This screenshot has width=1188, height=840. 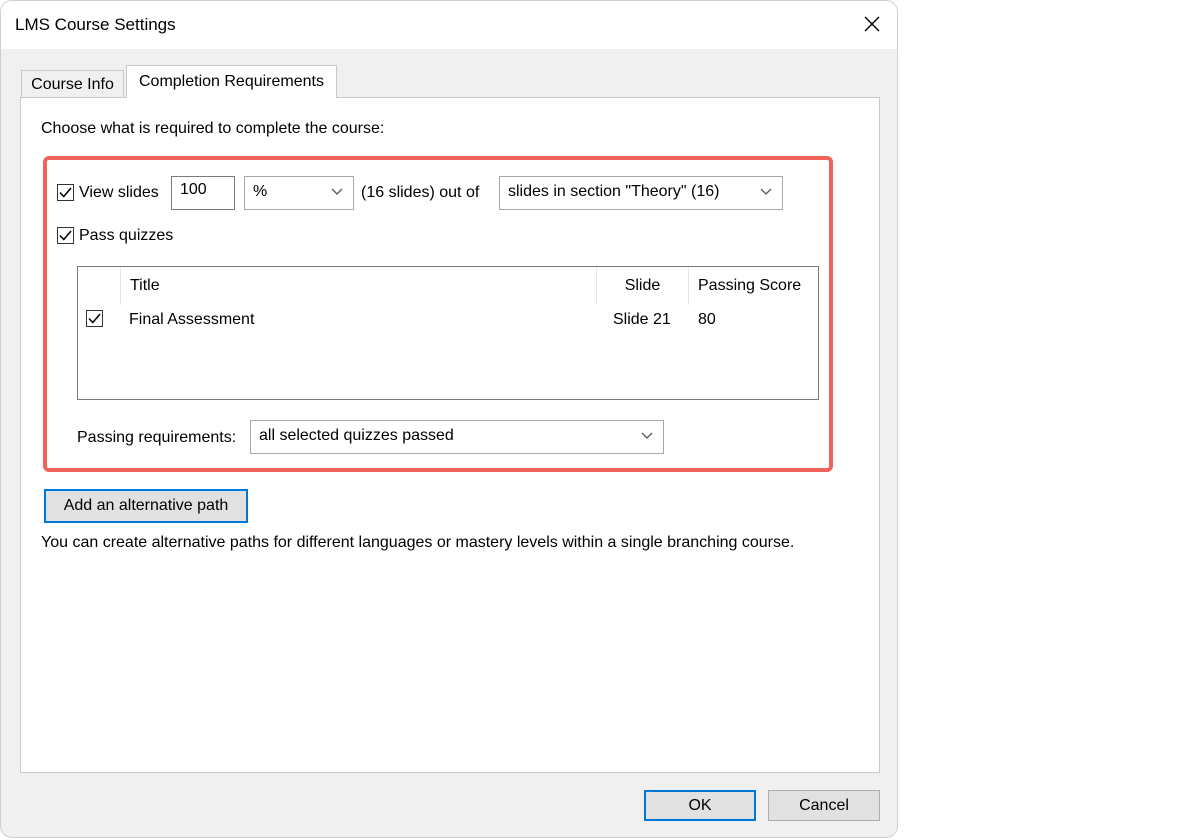 I want to click on title-bar: LMS Course Settings, so click(x=449, y=25).